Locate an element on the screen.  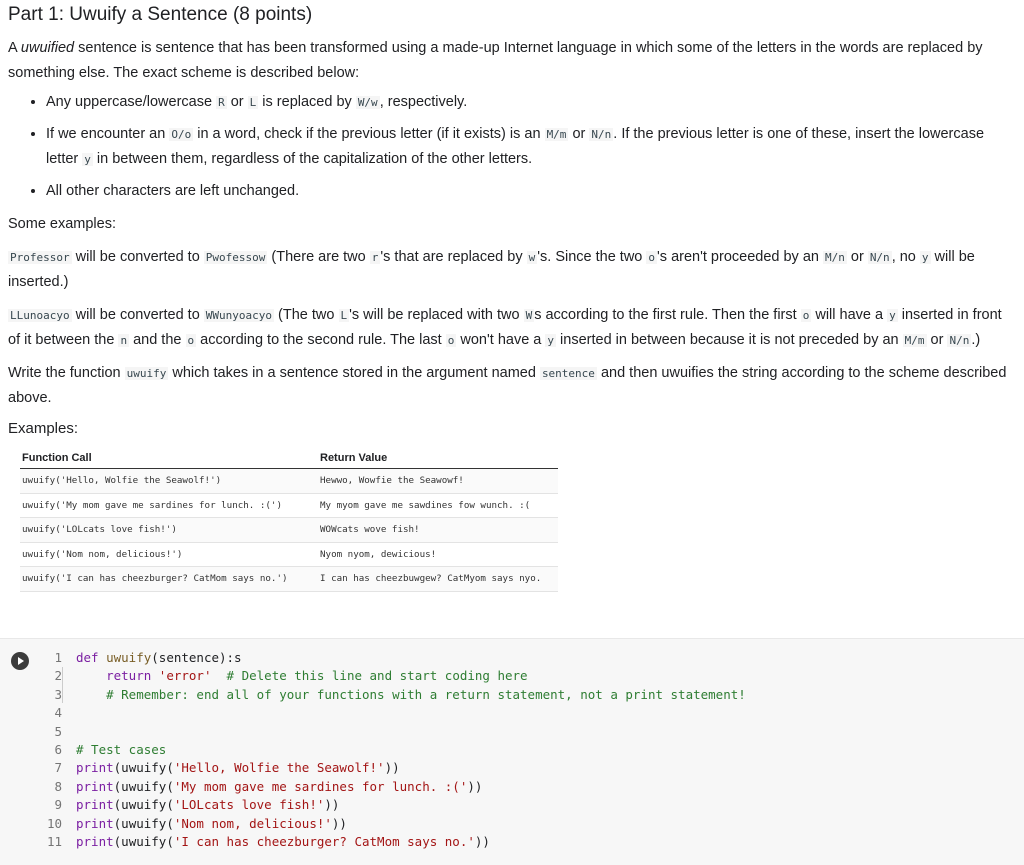
table-header-row: Function Call Return Value is located at coordinates (289, 459).